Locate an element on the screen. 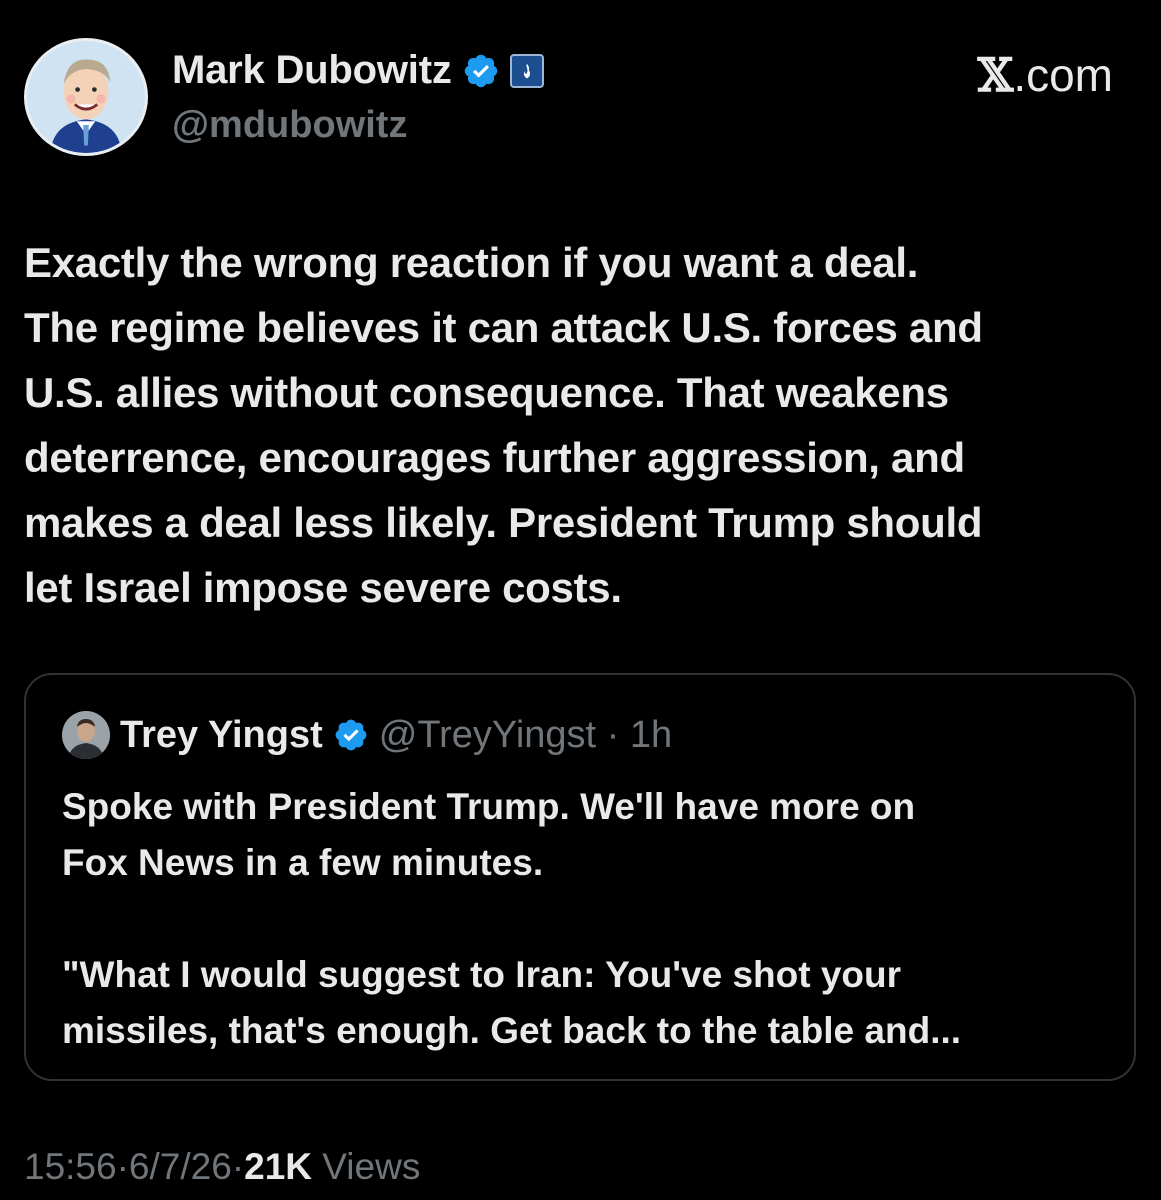 The image size is (1161, 1200). photo-portrait-icon is located at coordinates (86, 735).